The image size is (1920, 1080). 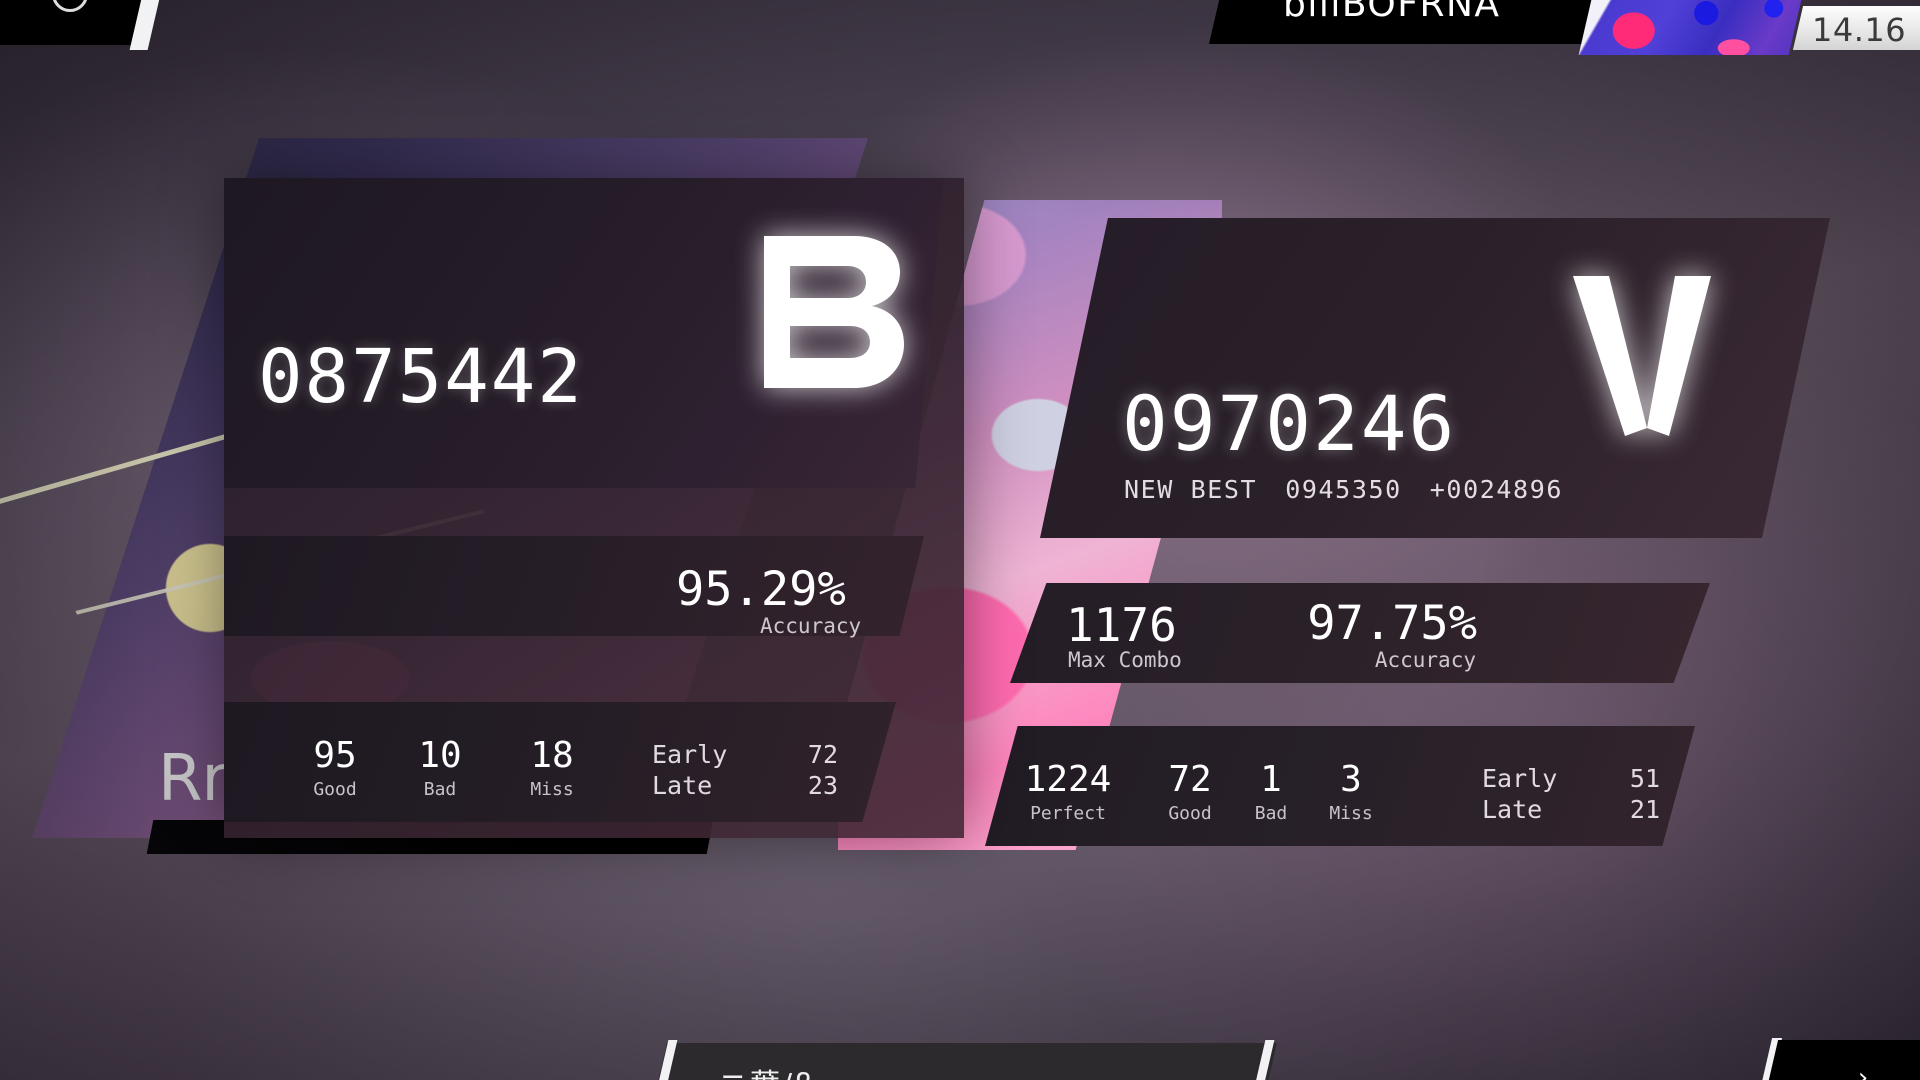 I want to click on avatar-image, so click(x=1690, y=27).